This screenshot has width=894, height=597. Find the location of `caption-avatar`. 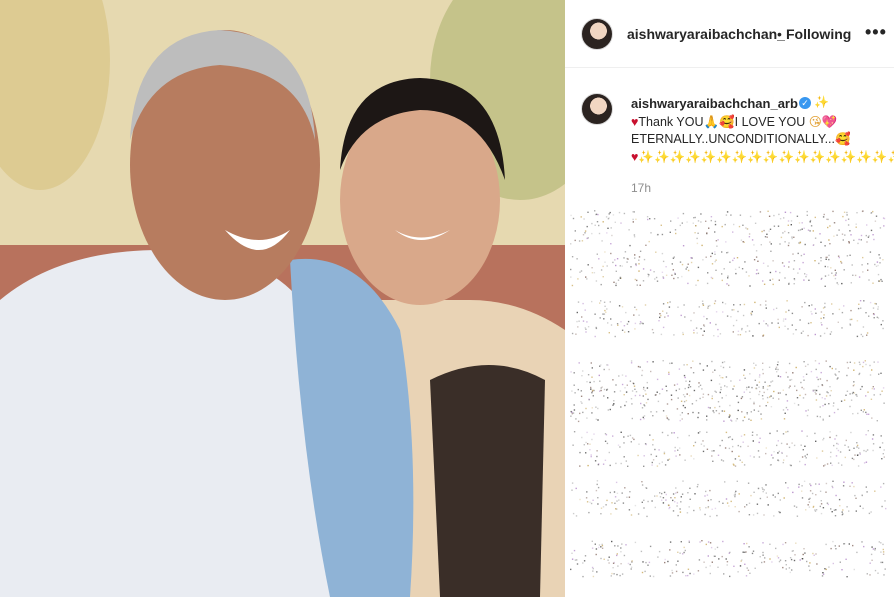

caption-avatar is located at coordinates (597, 109).